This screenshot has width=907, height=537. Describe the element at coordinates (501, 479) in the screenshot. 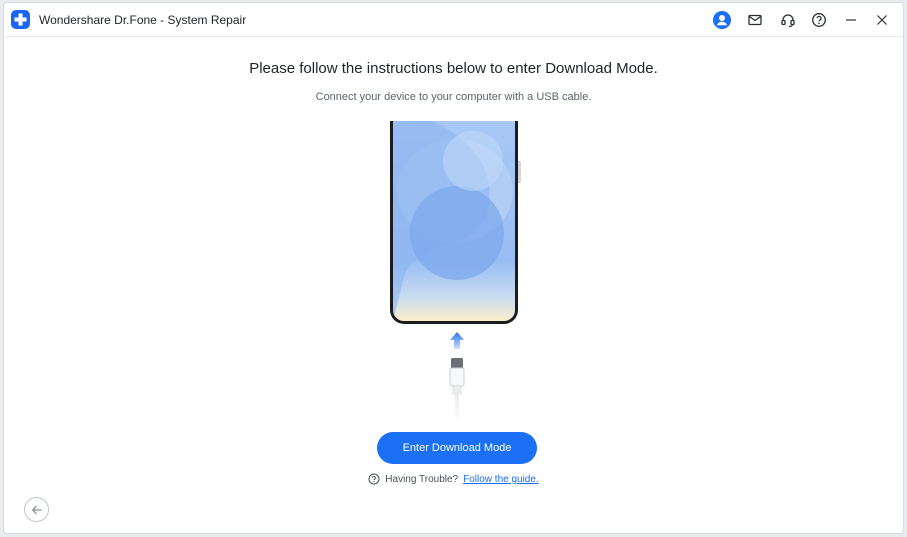

I see `follow-guide-link: Follow the guide.` at that location.